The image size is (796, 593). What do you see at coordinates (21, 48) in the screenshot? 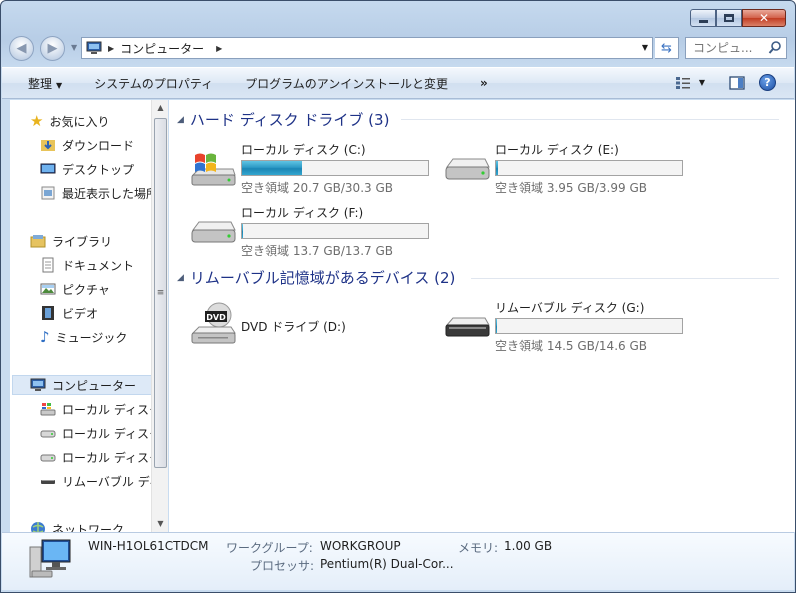
I see `back-button: ◀` at bounding box center [21, 48].